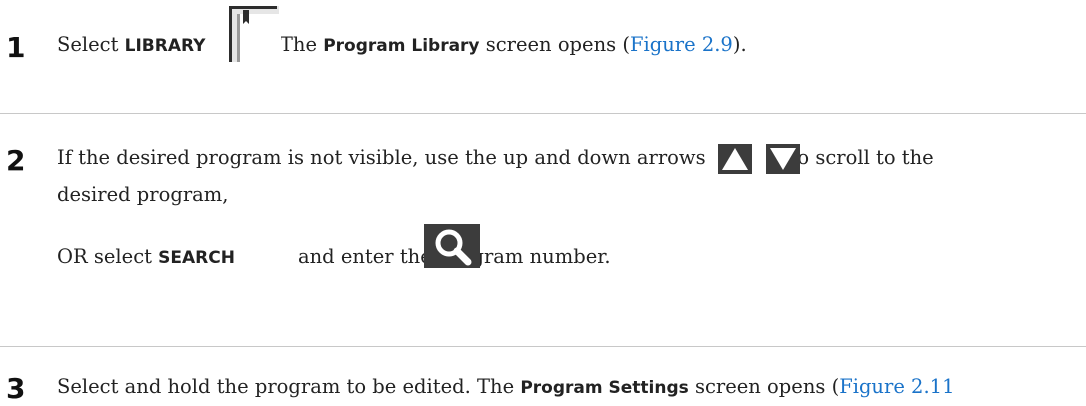 This screenshot has height=406, width=1086. Describe the element at coordinates (604, 388) in the screenshot. I see `program-settings-keyword: Program Settings` at that location.